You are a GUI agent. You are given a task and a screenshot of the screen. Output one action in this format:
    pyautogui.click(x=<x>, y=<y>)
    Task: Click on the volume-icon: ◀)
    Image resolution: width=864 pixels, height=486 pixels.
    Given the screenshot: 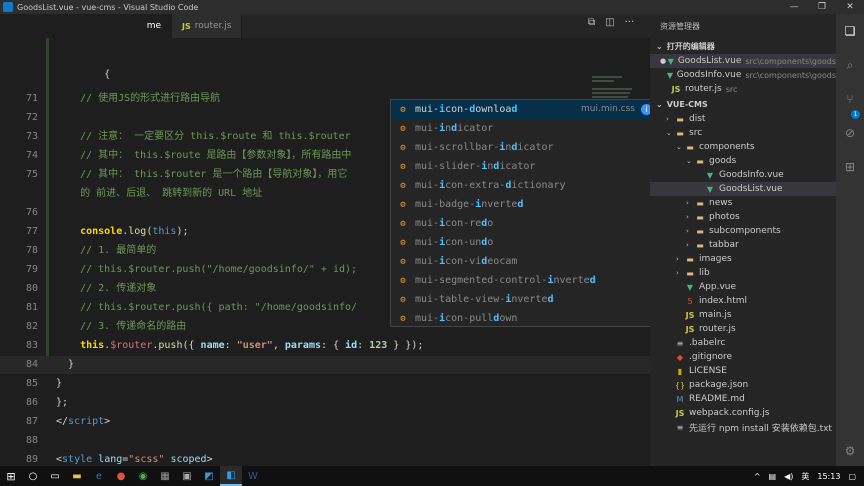 What is the action you would take?
    pyautogui.click(x=788, y=476)
    